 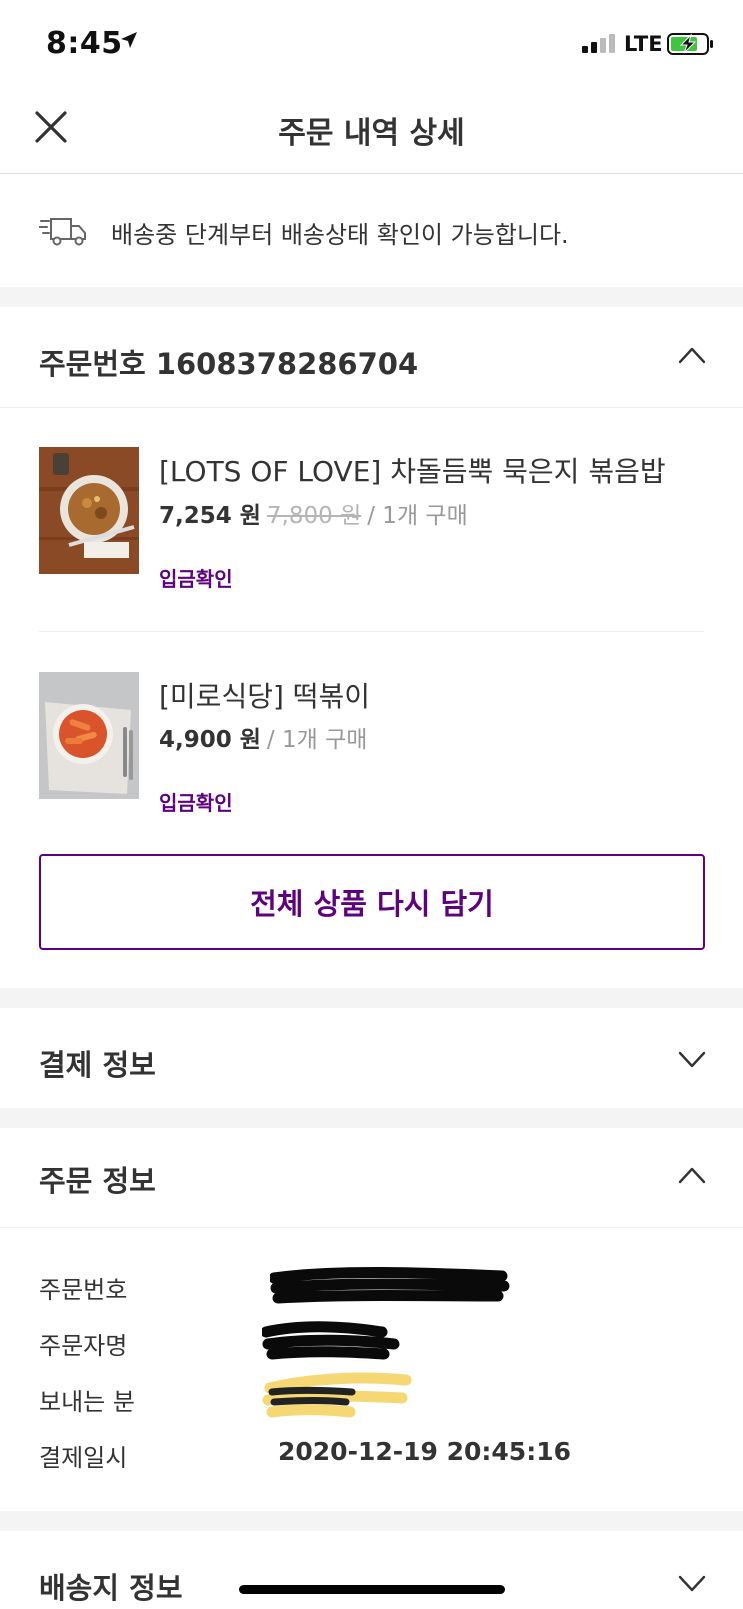 What do you see at coordinates (371, 133) in the screenshot?
I see `page-title: 주문 내역 상세` at bounding box center [371, 133].